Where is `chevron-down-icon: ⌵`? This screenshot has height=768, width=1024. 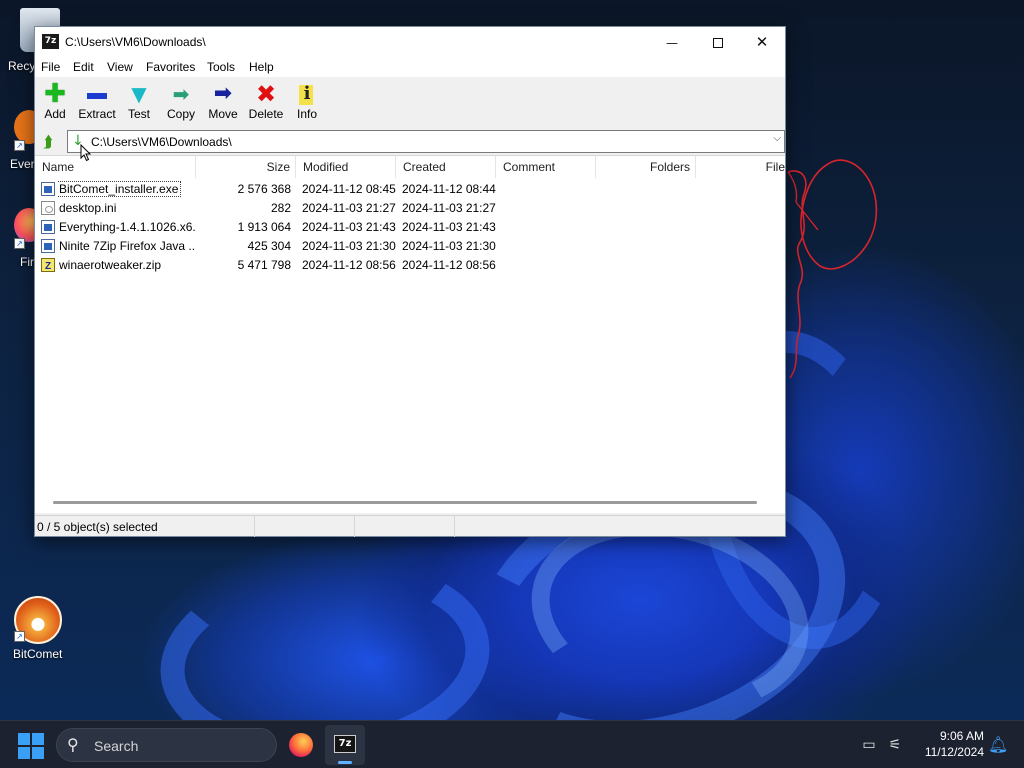
chevron-down-icon: ⌵ is located at coordinates (777, 138).